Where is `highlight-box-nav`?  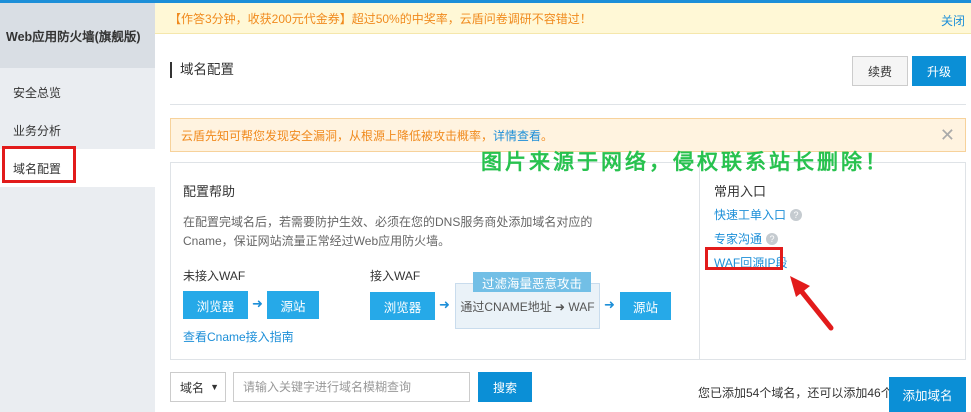 highlight-box-nav is located at coordinates (39, 164).